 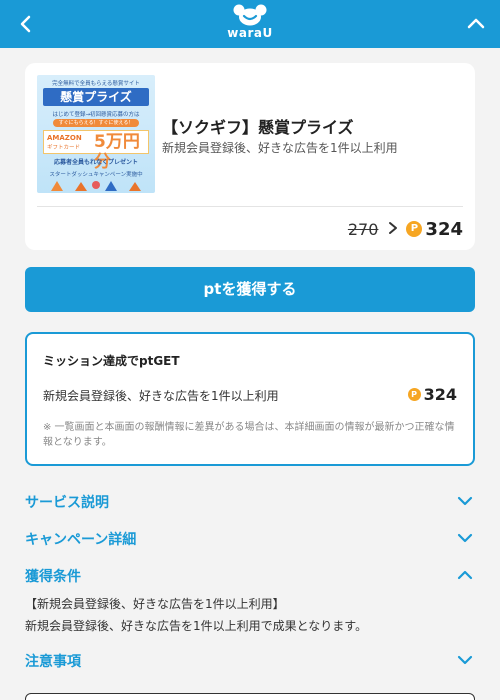 What do you see at coordinates (117, 152) in the screenshot?
I see `banner-amount: 5万円分` at bounding box center [117, 152].